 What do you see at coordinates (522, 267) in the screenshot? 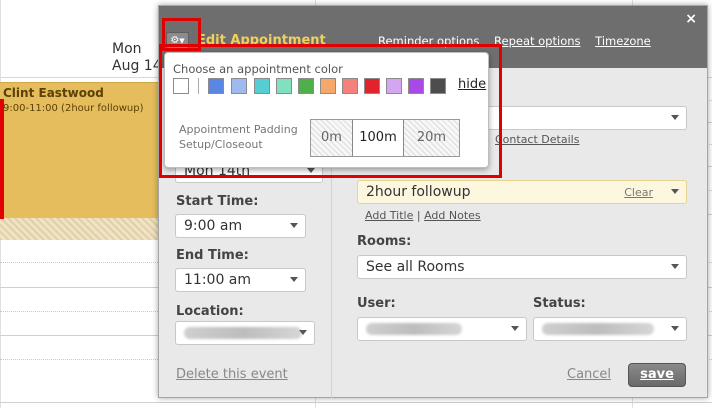
I see `rooms-select: See all Rooms` at bounding box center [522, 267].